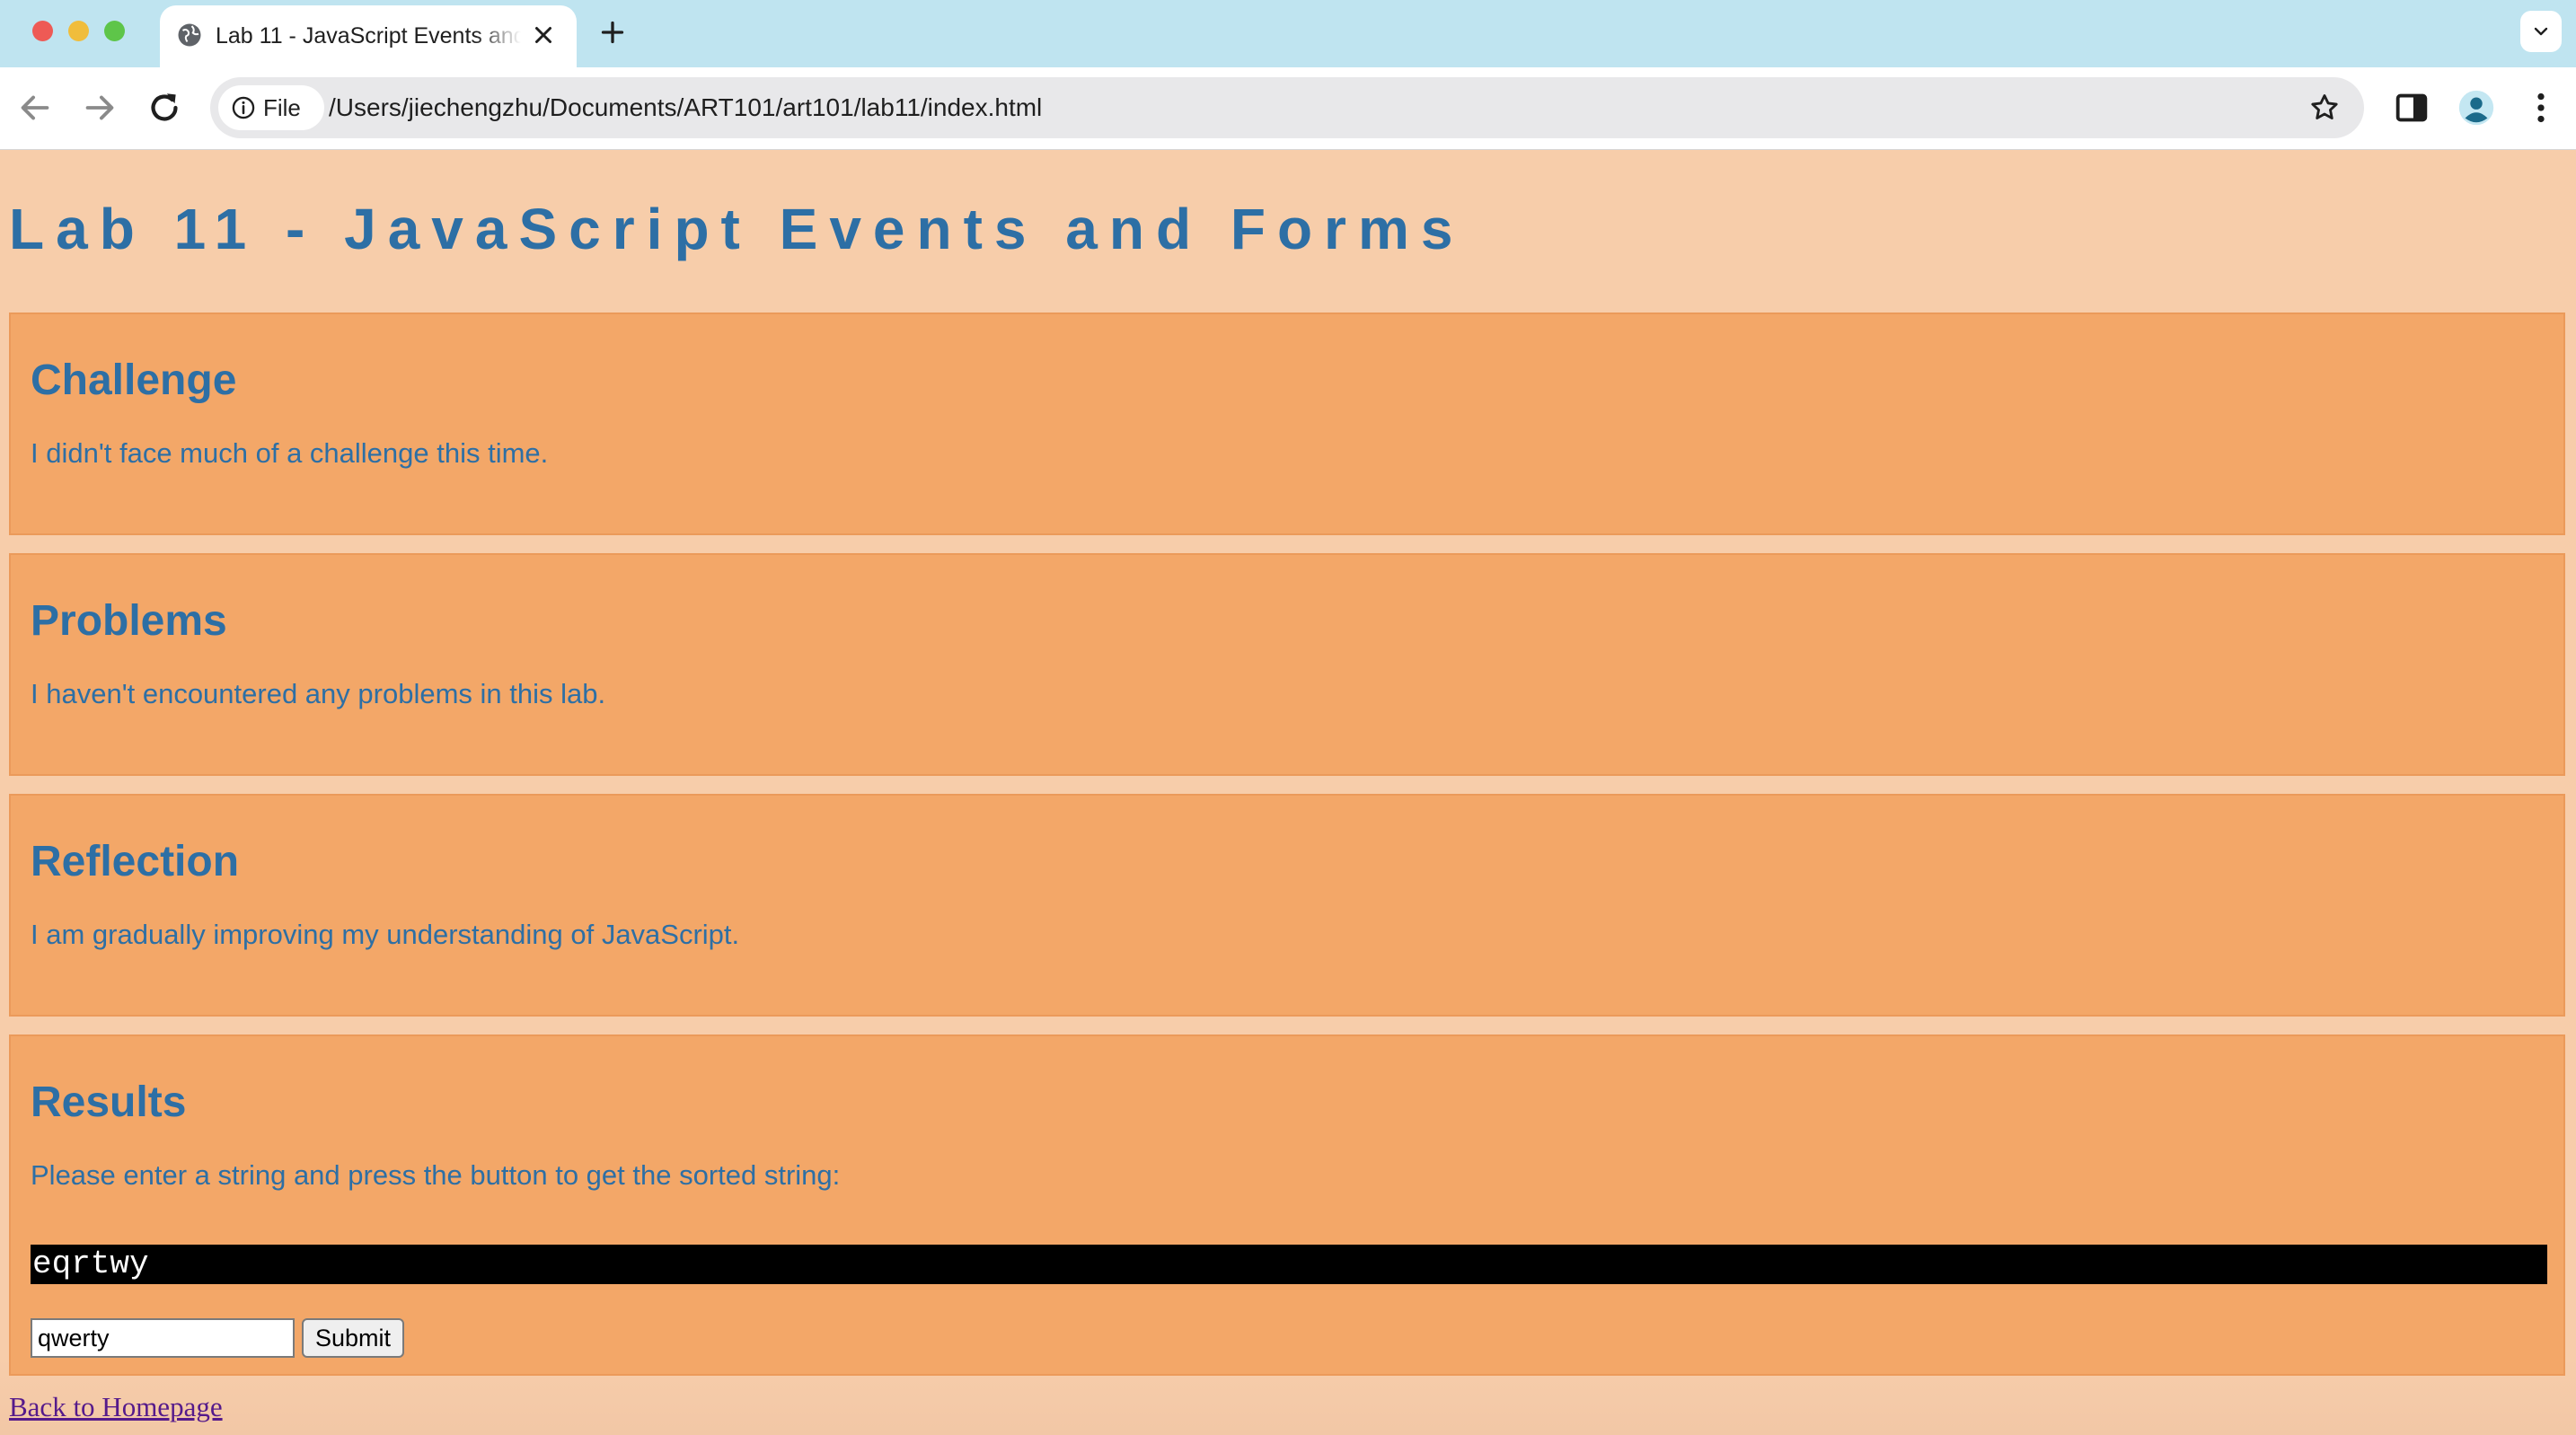 The image size is (2576, 1435). Describe the element at coordinates (2324, 108) in the screenshot. I see `bookmark-star-icon` at that location.